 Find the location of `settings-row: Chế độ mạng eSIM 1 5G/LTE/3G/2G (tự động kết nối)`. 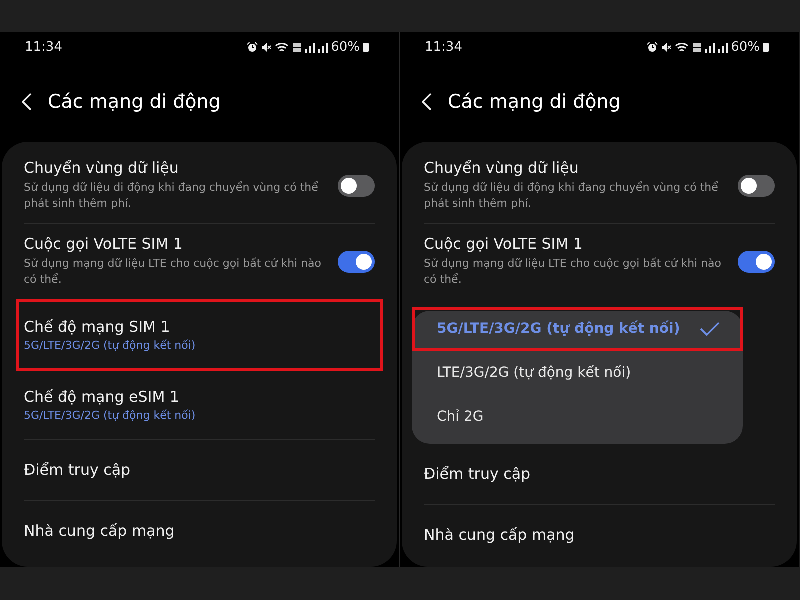

settings-row: Chế độ mạng eSIM 1 5G/LTE/3G/2G (tự động kết nối) is located at coordinates (199, 405).